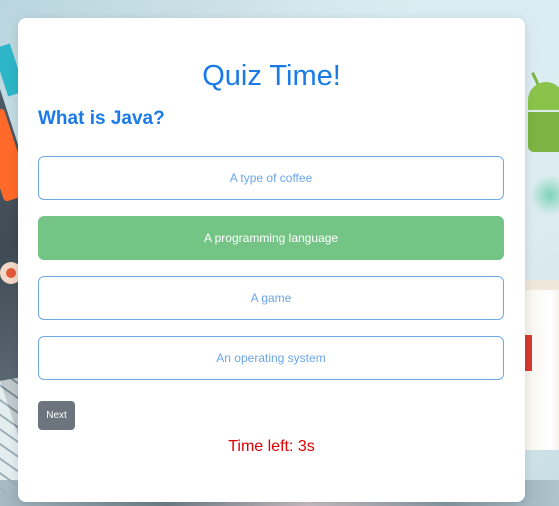 Image resolution: width=559 pixels, height=506 pixels. I want to click on option-button-1: A type of coffee, so click(271, 178).